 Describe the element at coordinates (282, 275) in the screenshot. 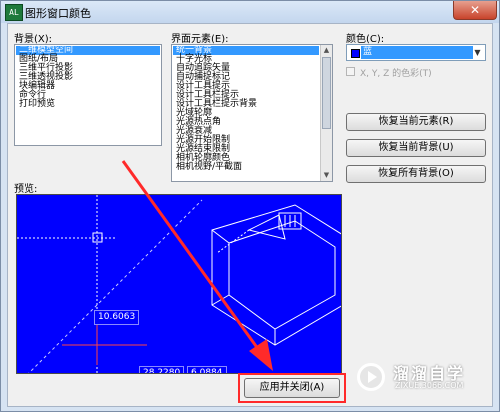

I see `model-box-inner` at that location.